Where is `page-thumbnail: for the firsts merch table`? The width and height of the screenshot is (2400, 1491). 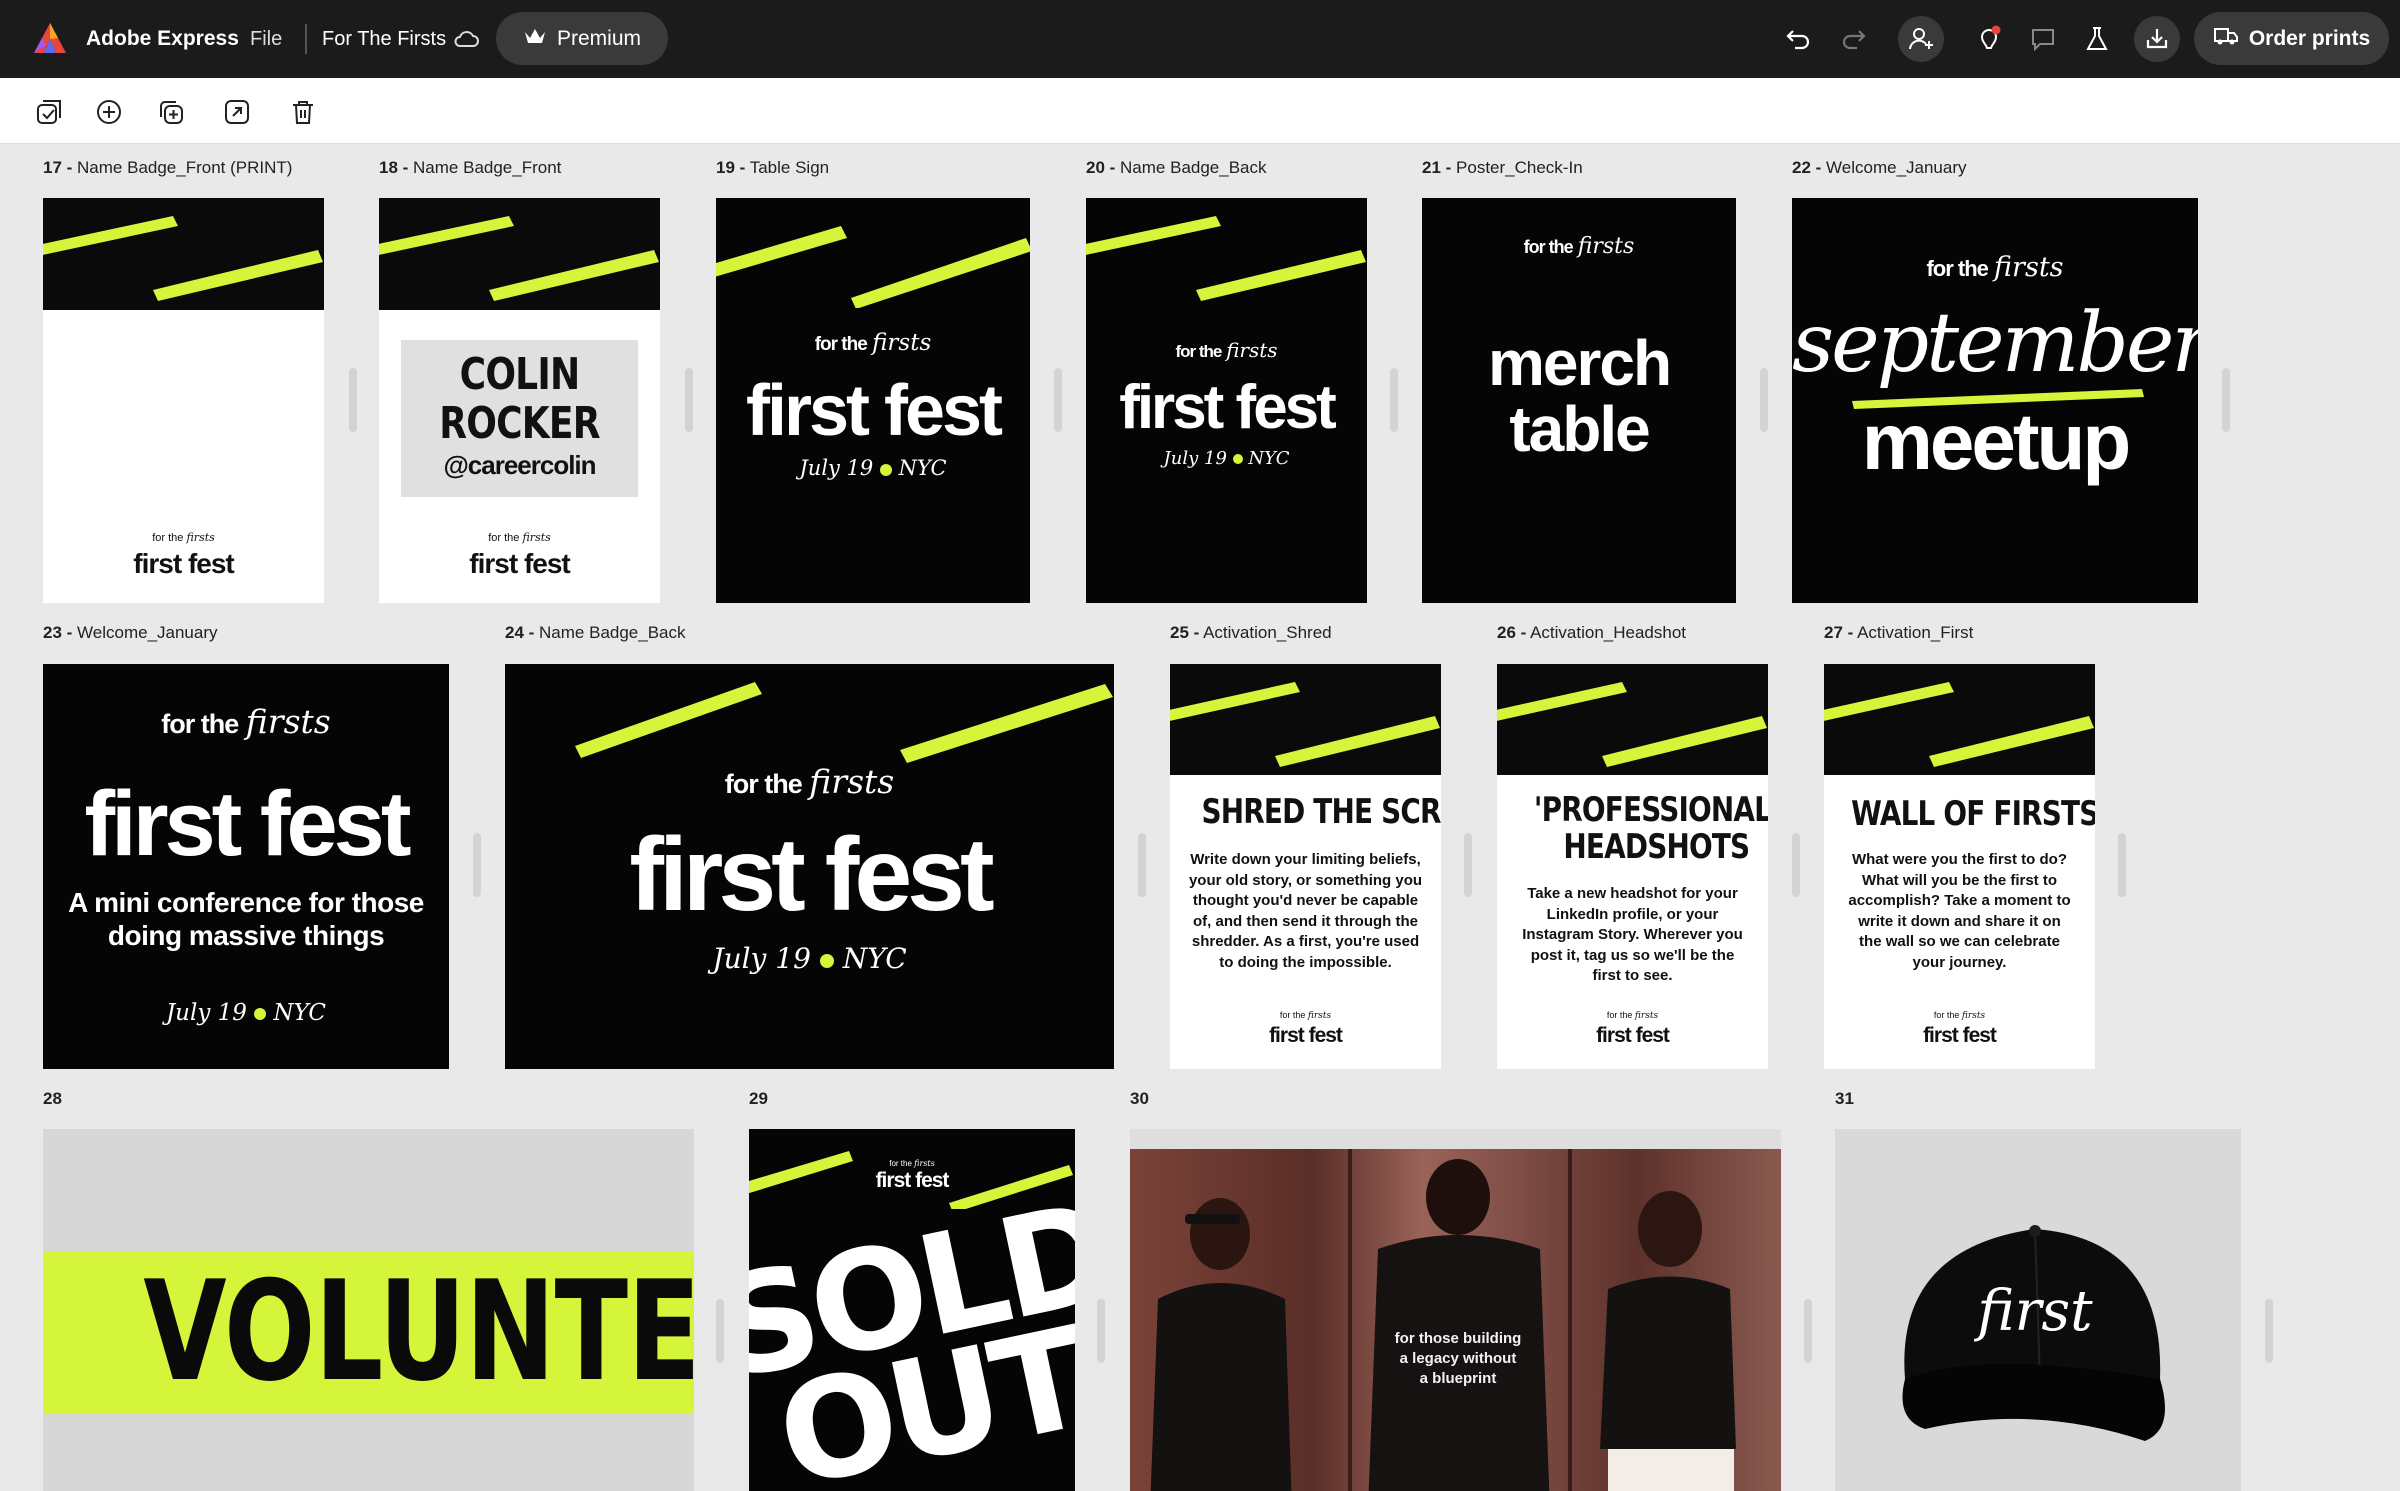
page-thumbnail: for the firsts merch table is located at coordinates (1579, 400).